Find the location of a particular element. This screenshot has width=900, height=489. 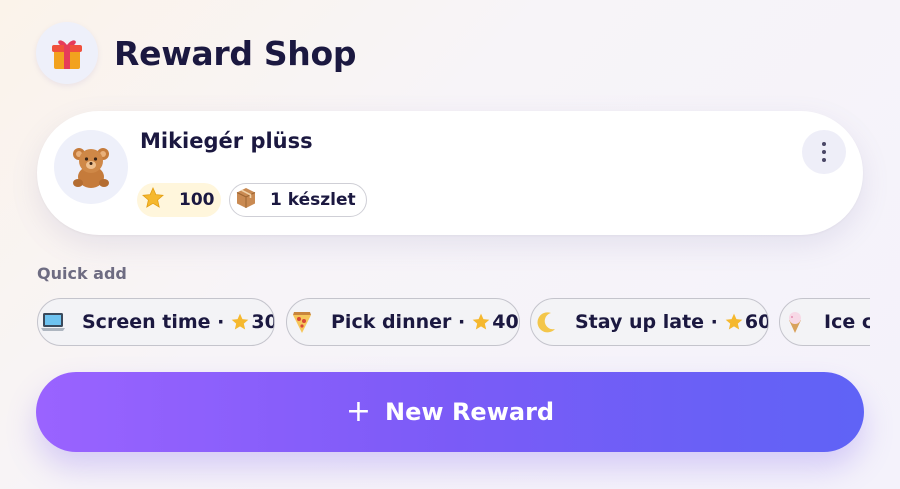

ice-cream-icon is located at coordinates (795, 322).